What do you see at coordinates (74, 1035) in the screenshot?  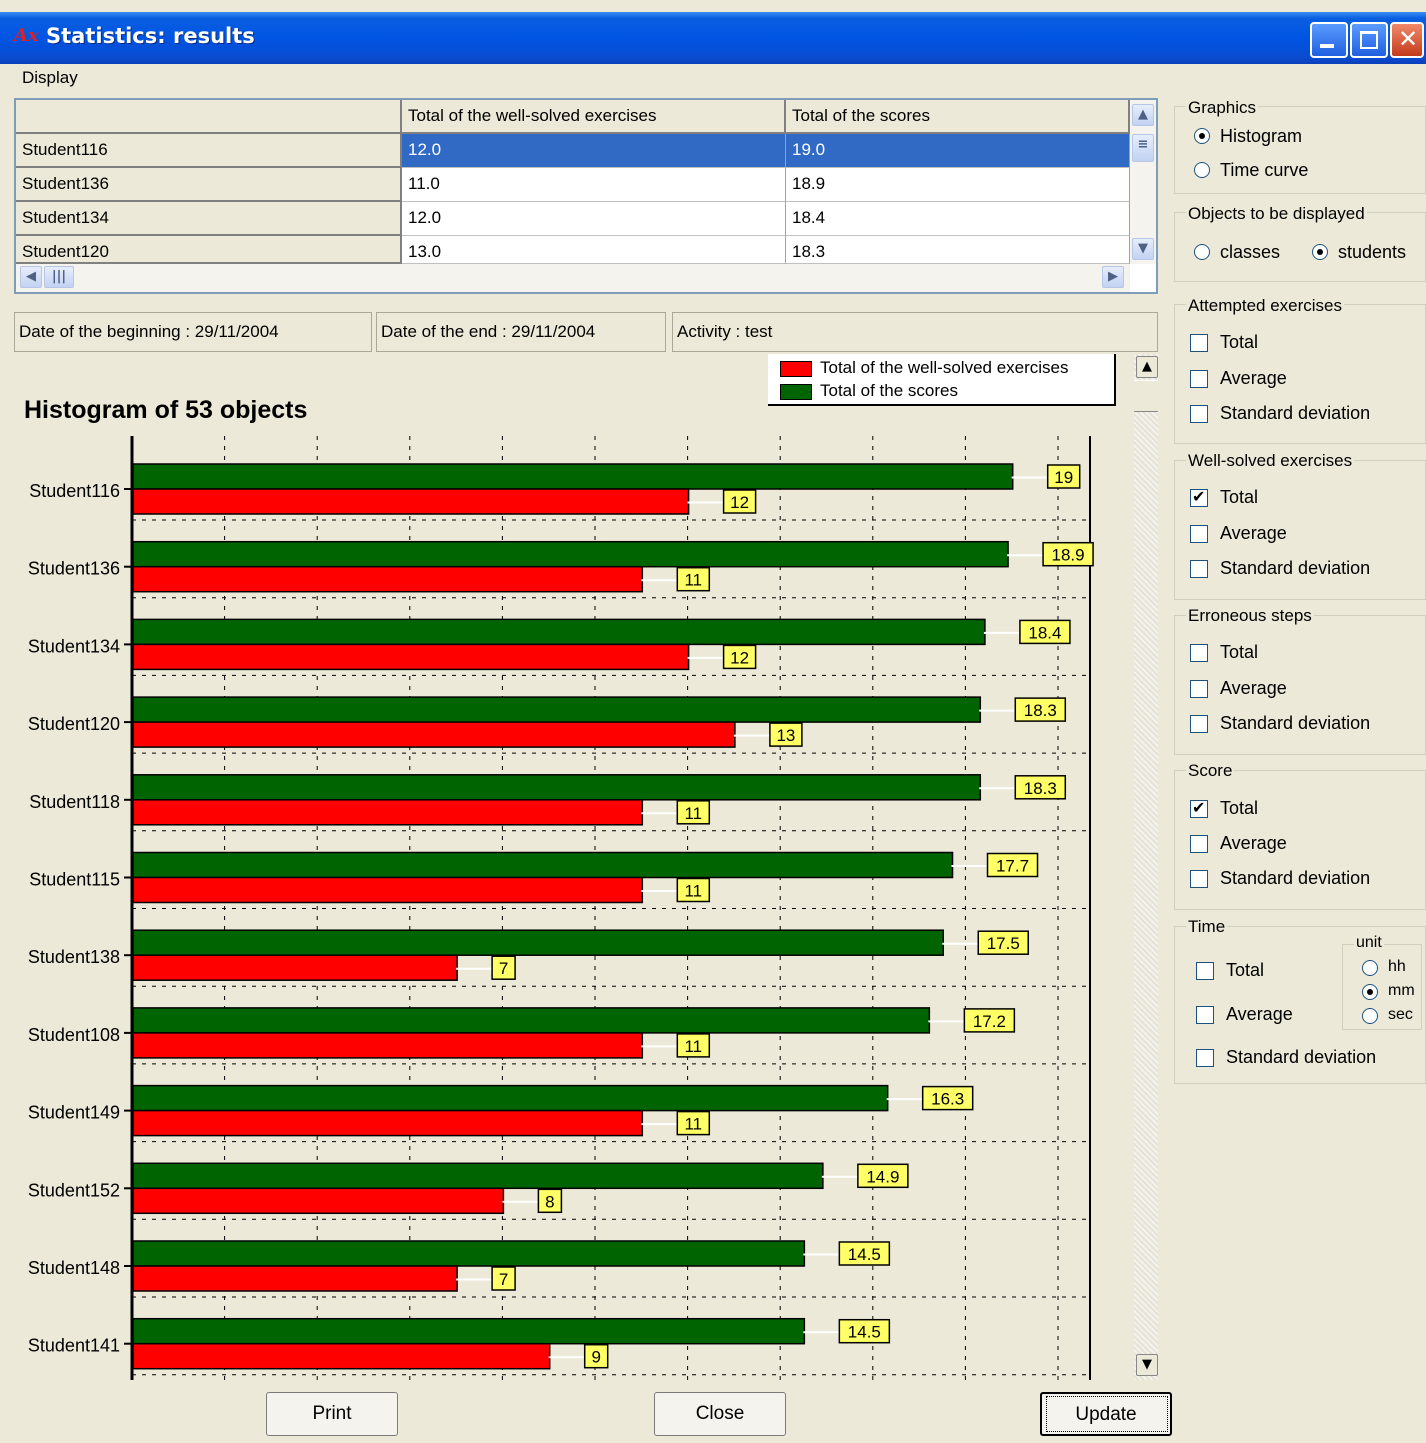 I see `category-label: Student108` at bounding box center [74, 1035].